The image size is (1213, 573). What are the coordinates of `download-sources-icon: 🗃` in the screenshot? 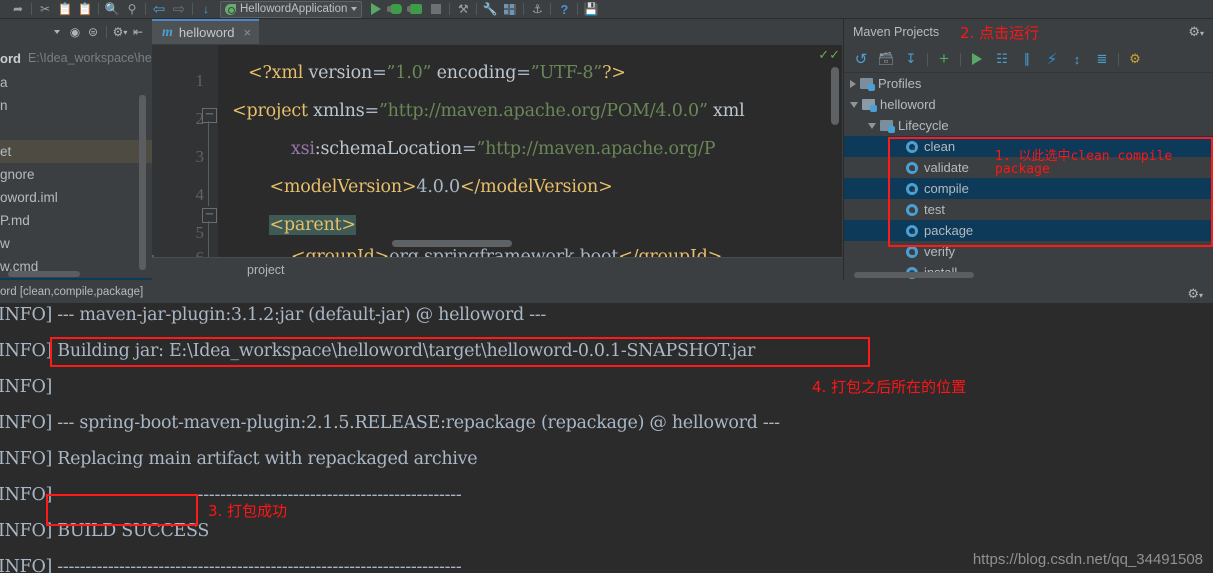 It's located at (886, 59).